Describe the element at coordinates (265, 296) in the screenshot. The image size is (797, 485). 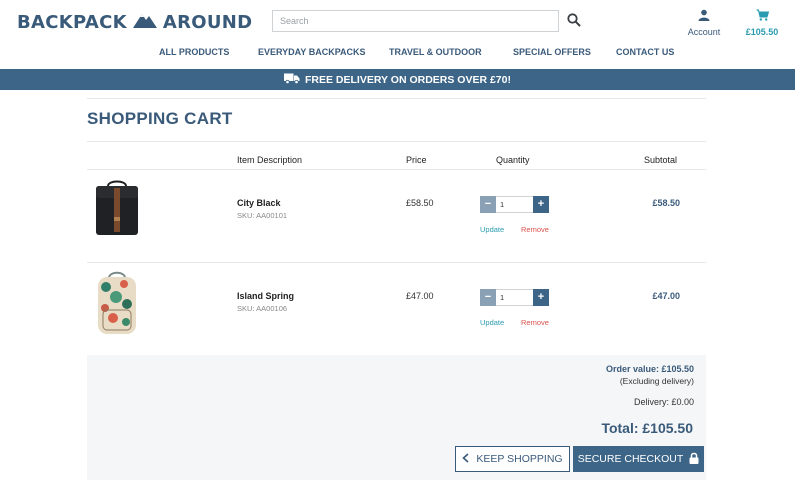
I see `item-name: Island Spring` at that location.